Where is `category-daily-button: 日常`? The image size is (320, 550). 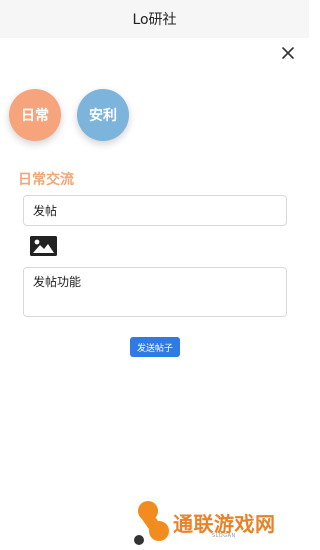
category-daily-button: 日常 is located at coordinates (35, 115).